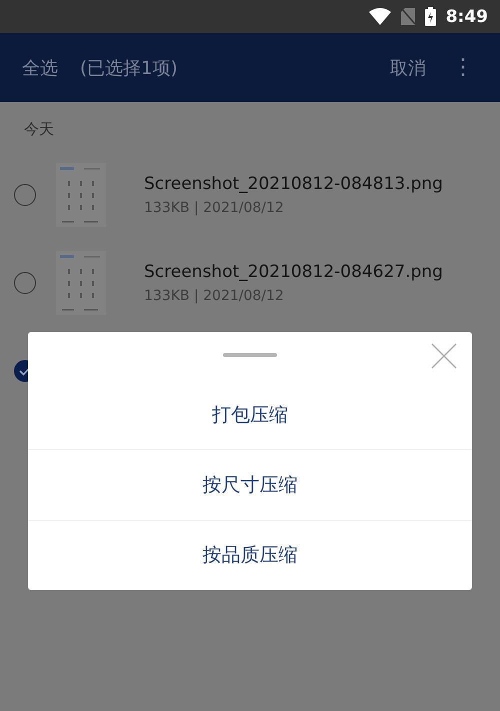 The image size is (500, 711). Describe the element at coordinates (430, 16) in the screenshot. I see `battery-icon` at that location.